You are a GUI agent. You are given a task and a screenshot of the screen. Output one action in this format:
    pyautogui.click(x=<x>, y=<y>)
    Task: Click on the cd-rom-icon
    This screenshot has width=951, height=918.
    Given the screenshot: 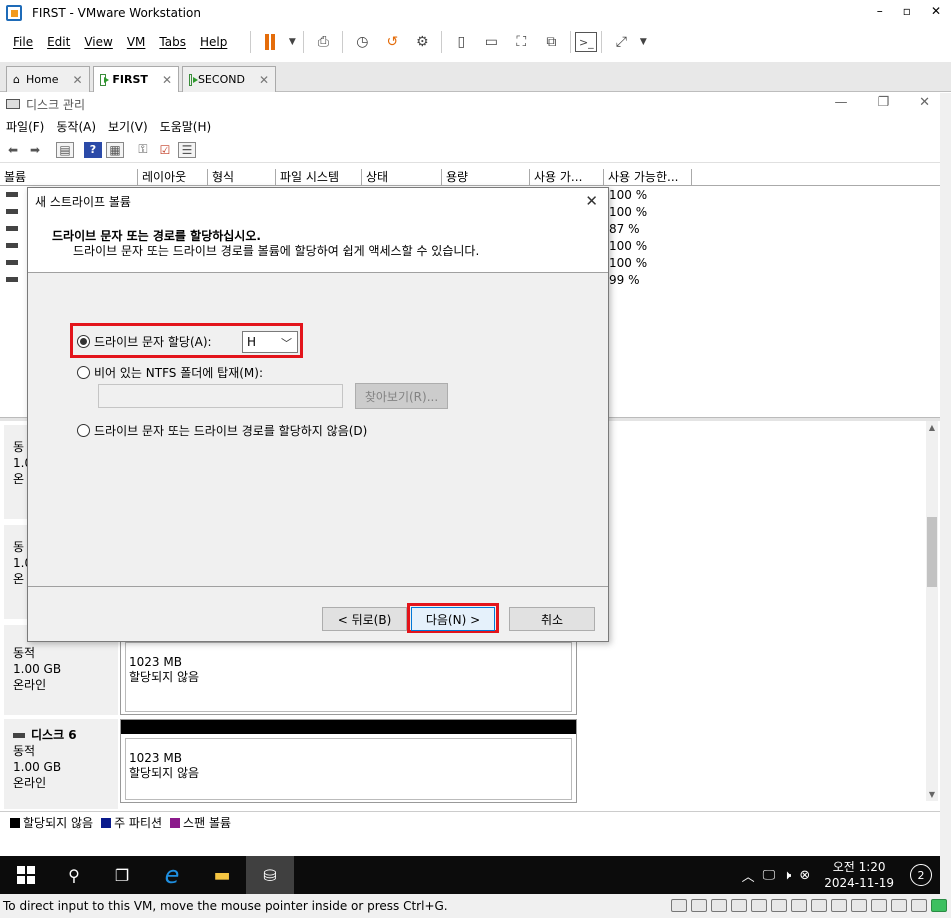 What is the action you would take?
    pyautogui.click(x=899, y=905)
    